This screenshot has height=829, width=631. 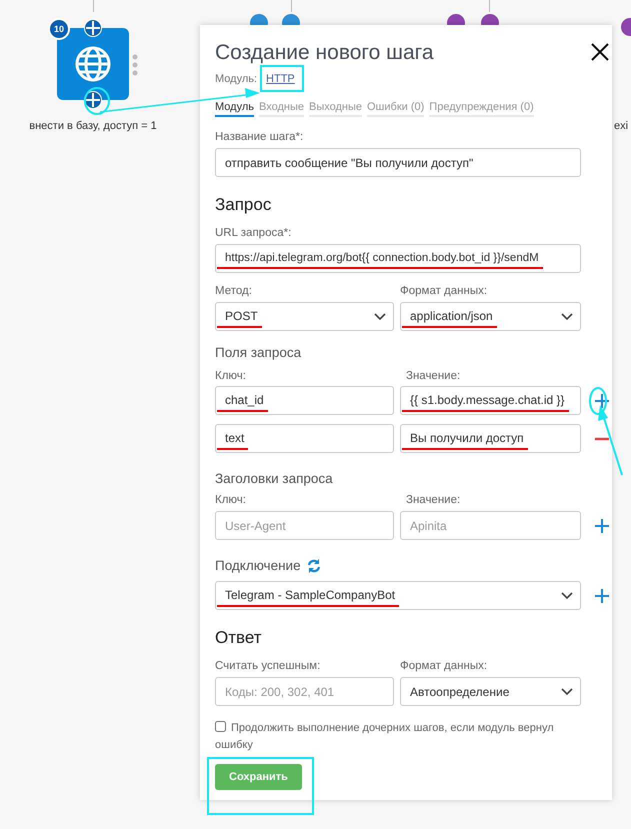 I want to click on field-label: Метод:, so click(x=234, y=291).